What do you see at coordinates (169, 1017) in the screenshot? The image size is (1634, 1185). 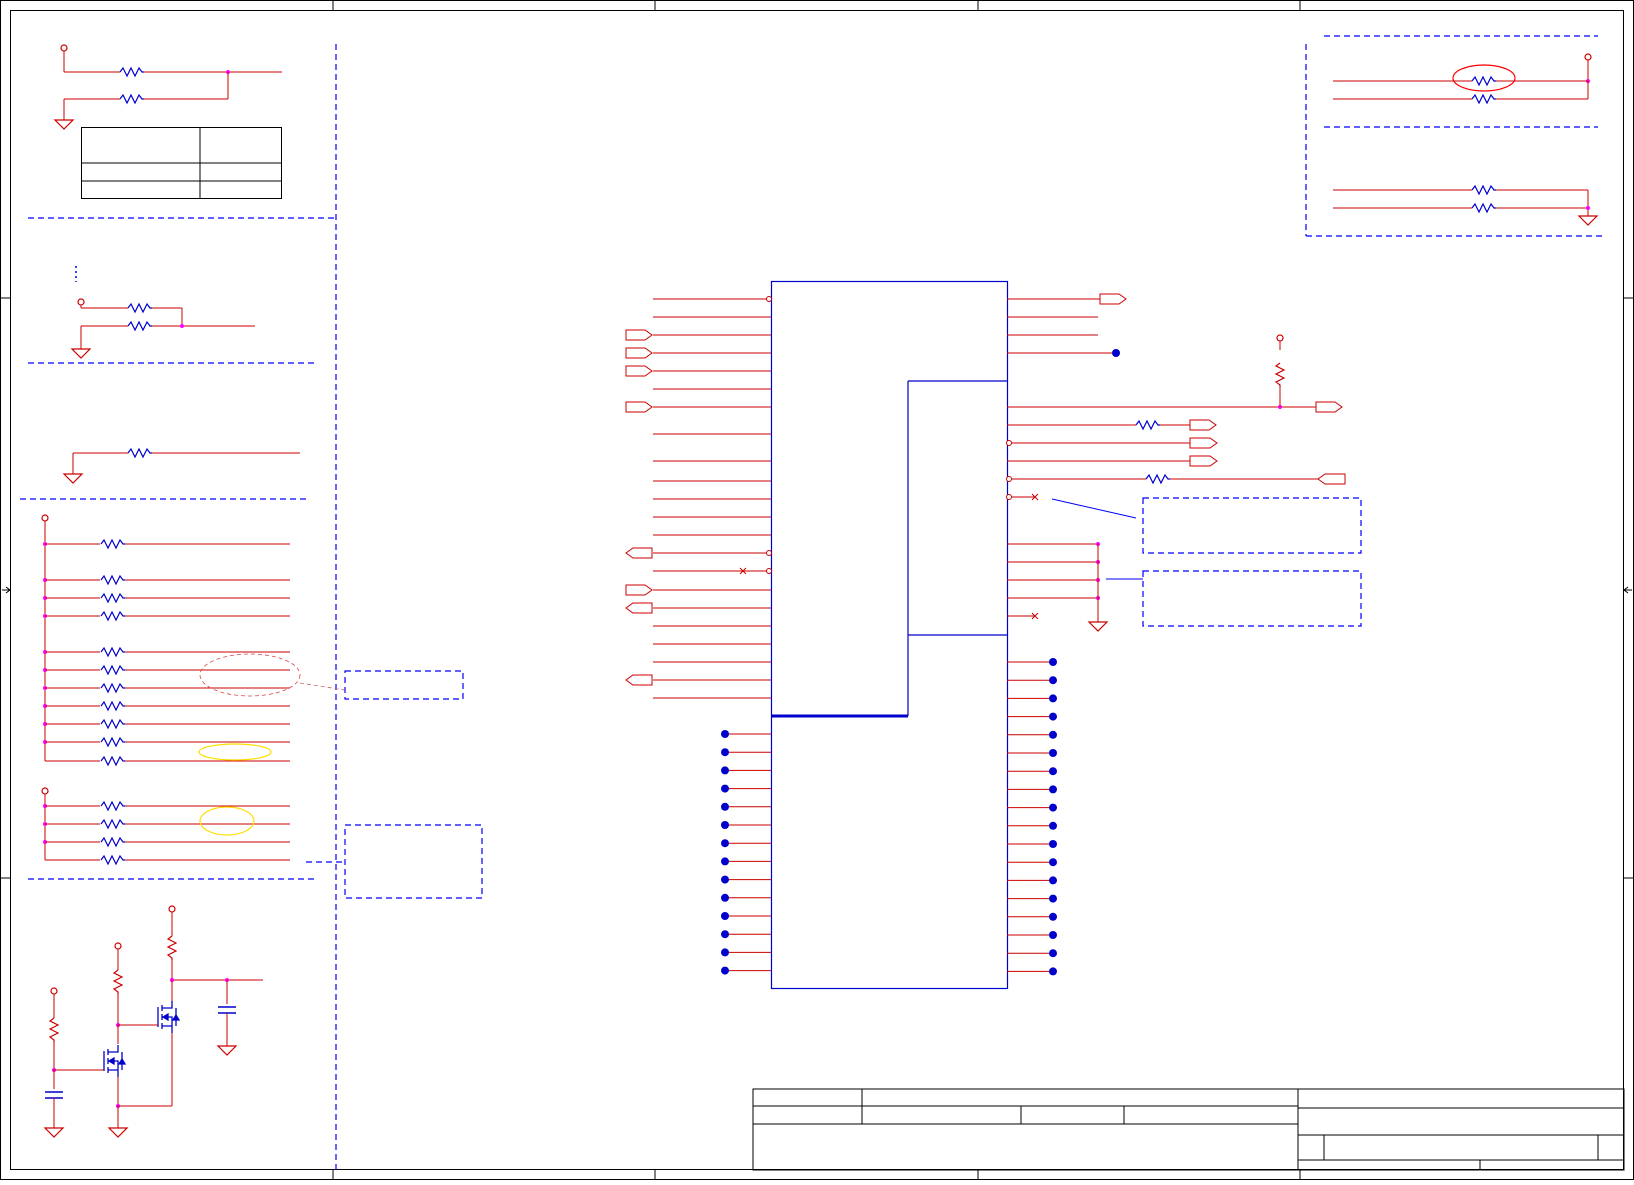 I see `mosfet-icon` at bounding box center [169, 1017].